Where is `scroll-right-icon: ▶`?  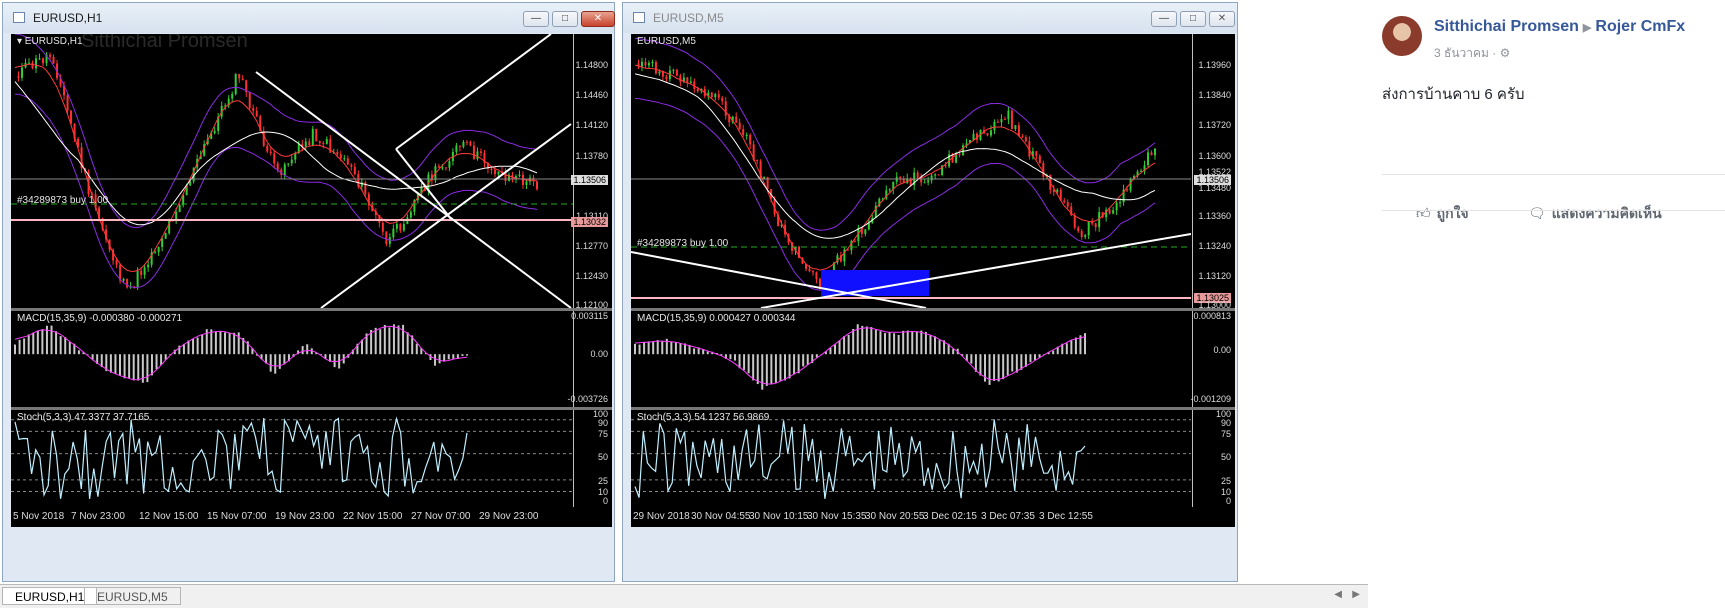
scroll-right-icon: ▶ is located at coordinates (1356, 594).